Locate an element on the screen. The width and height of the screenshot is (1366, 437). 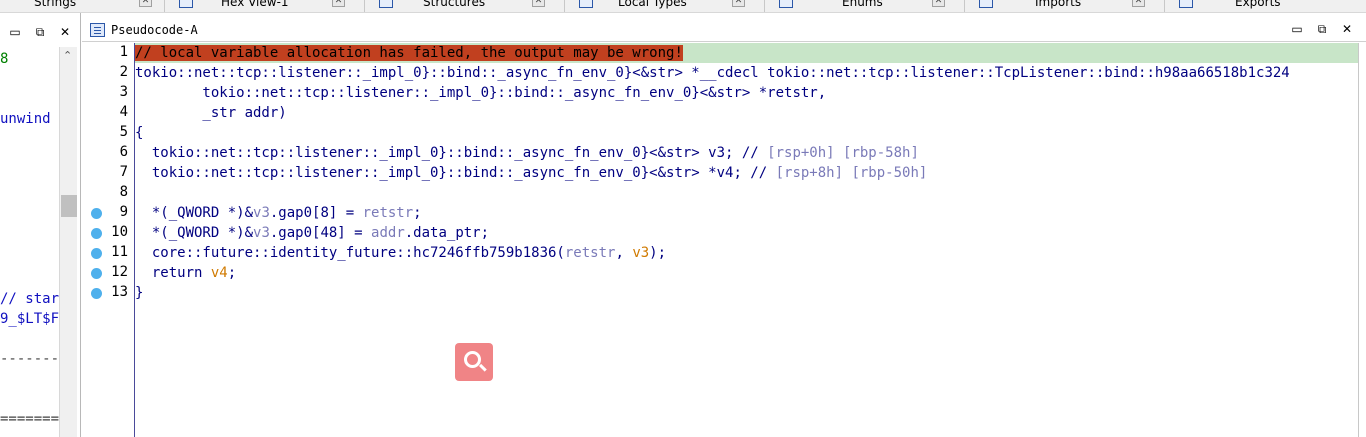
list-item: 9_$LT$F is located at coordinates (30, 319).